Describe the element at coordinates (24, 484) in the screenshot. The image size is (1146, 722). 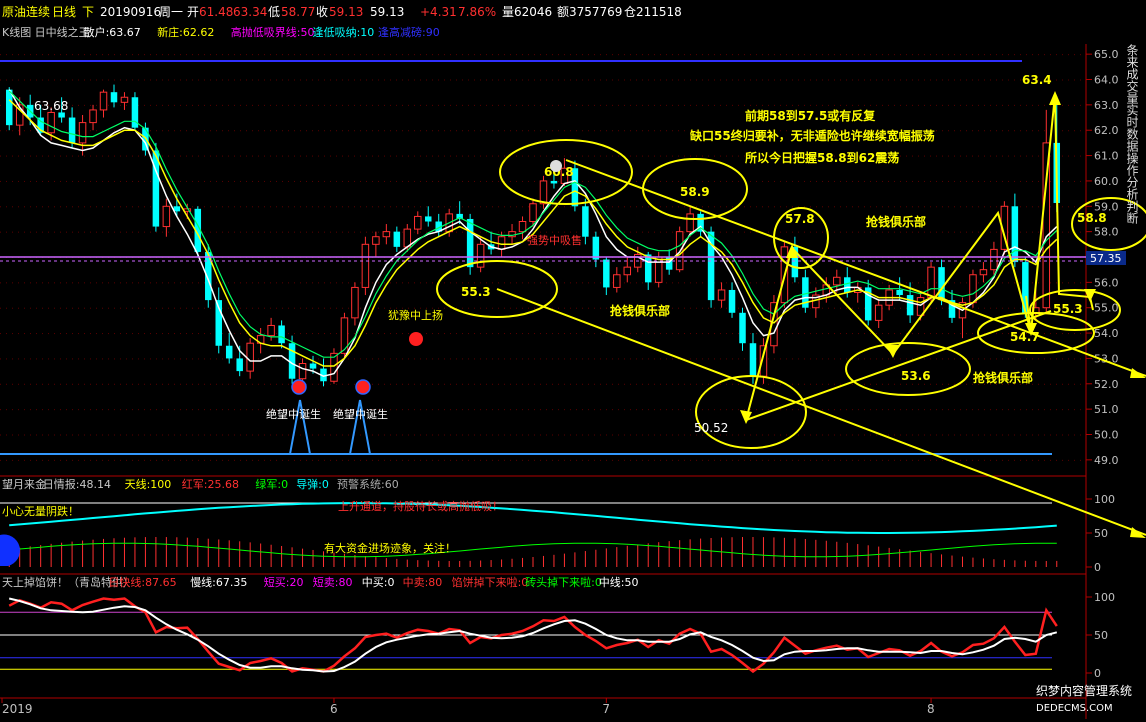
I see `legend-item: 望月来金` at that location.